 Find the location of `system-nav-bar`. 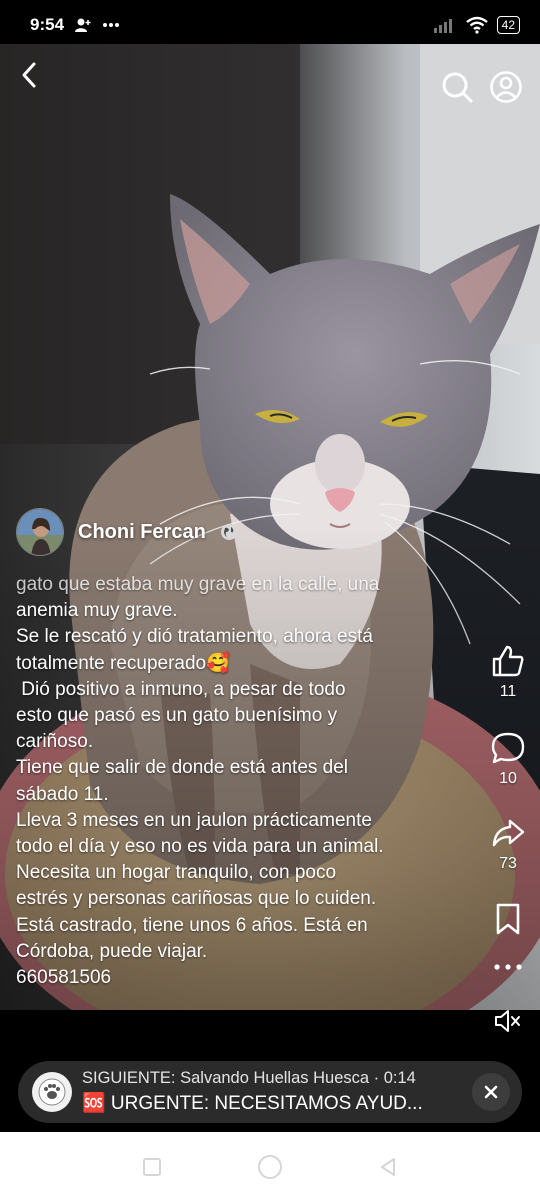

system-nav-bar is located at coordinates (270, 1166).